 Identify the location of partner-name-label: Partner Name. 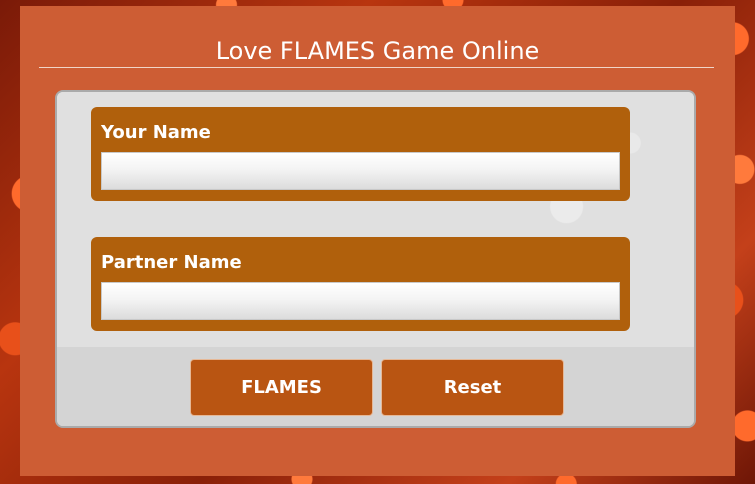
(171, 262).